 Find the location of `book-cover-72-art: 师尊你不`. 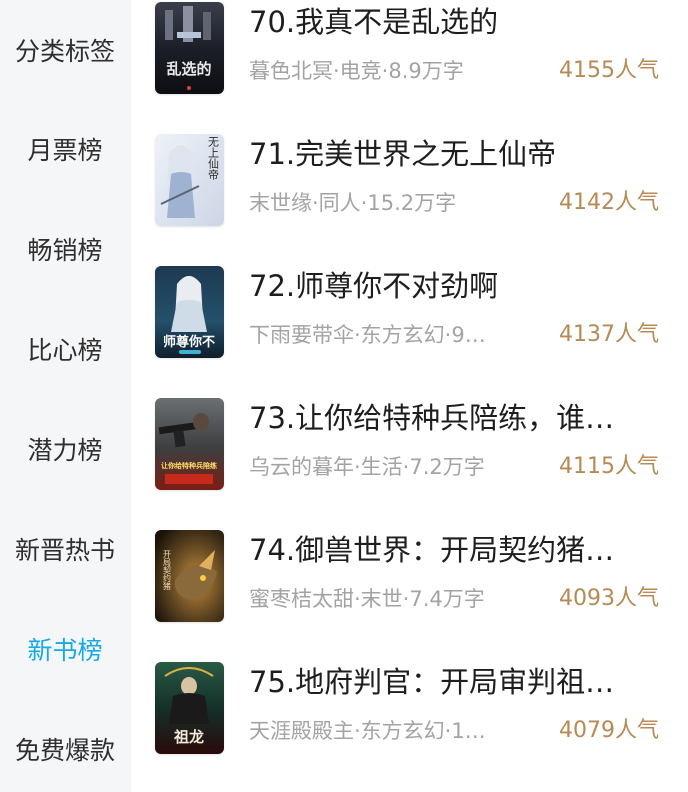

book-cover-72-art: 师尊你不 is located at coordinates (189, 312).